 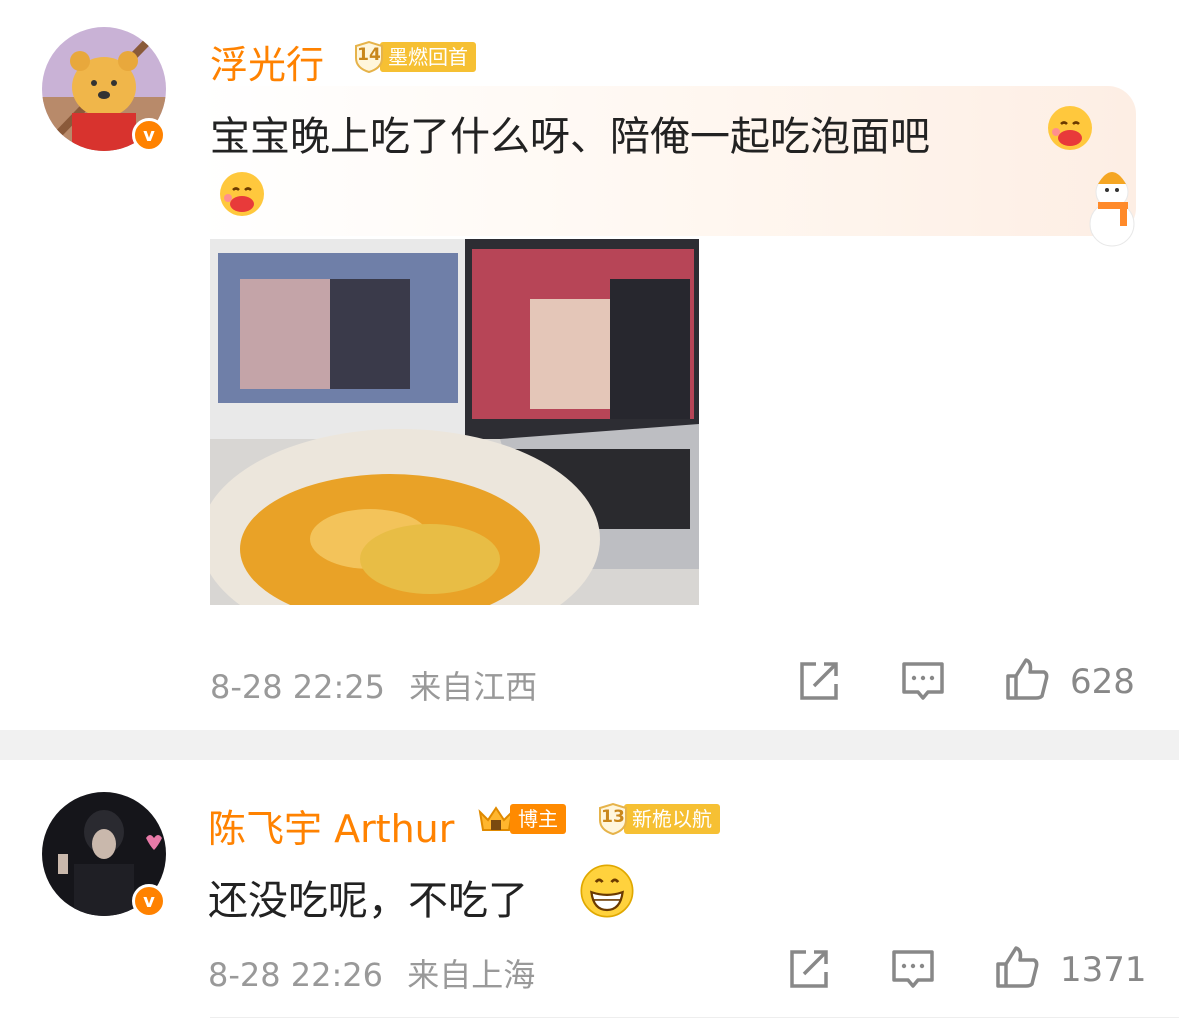 I want to click on comment-timestamp: 8-28 22:26 来自上海, so click(x=371, y=973).